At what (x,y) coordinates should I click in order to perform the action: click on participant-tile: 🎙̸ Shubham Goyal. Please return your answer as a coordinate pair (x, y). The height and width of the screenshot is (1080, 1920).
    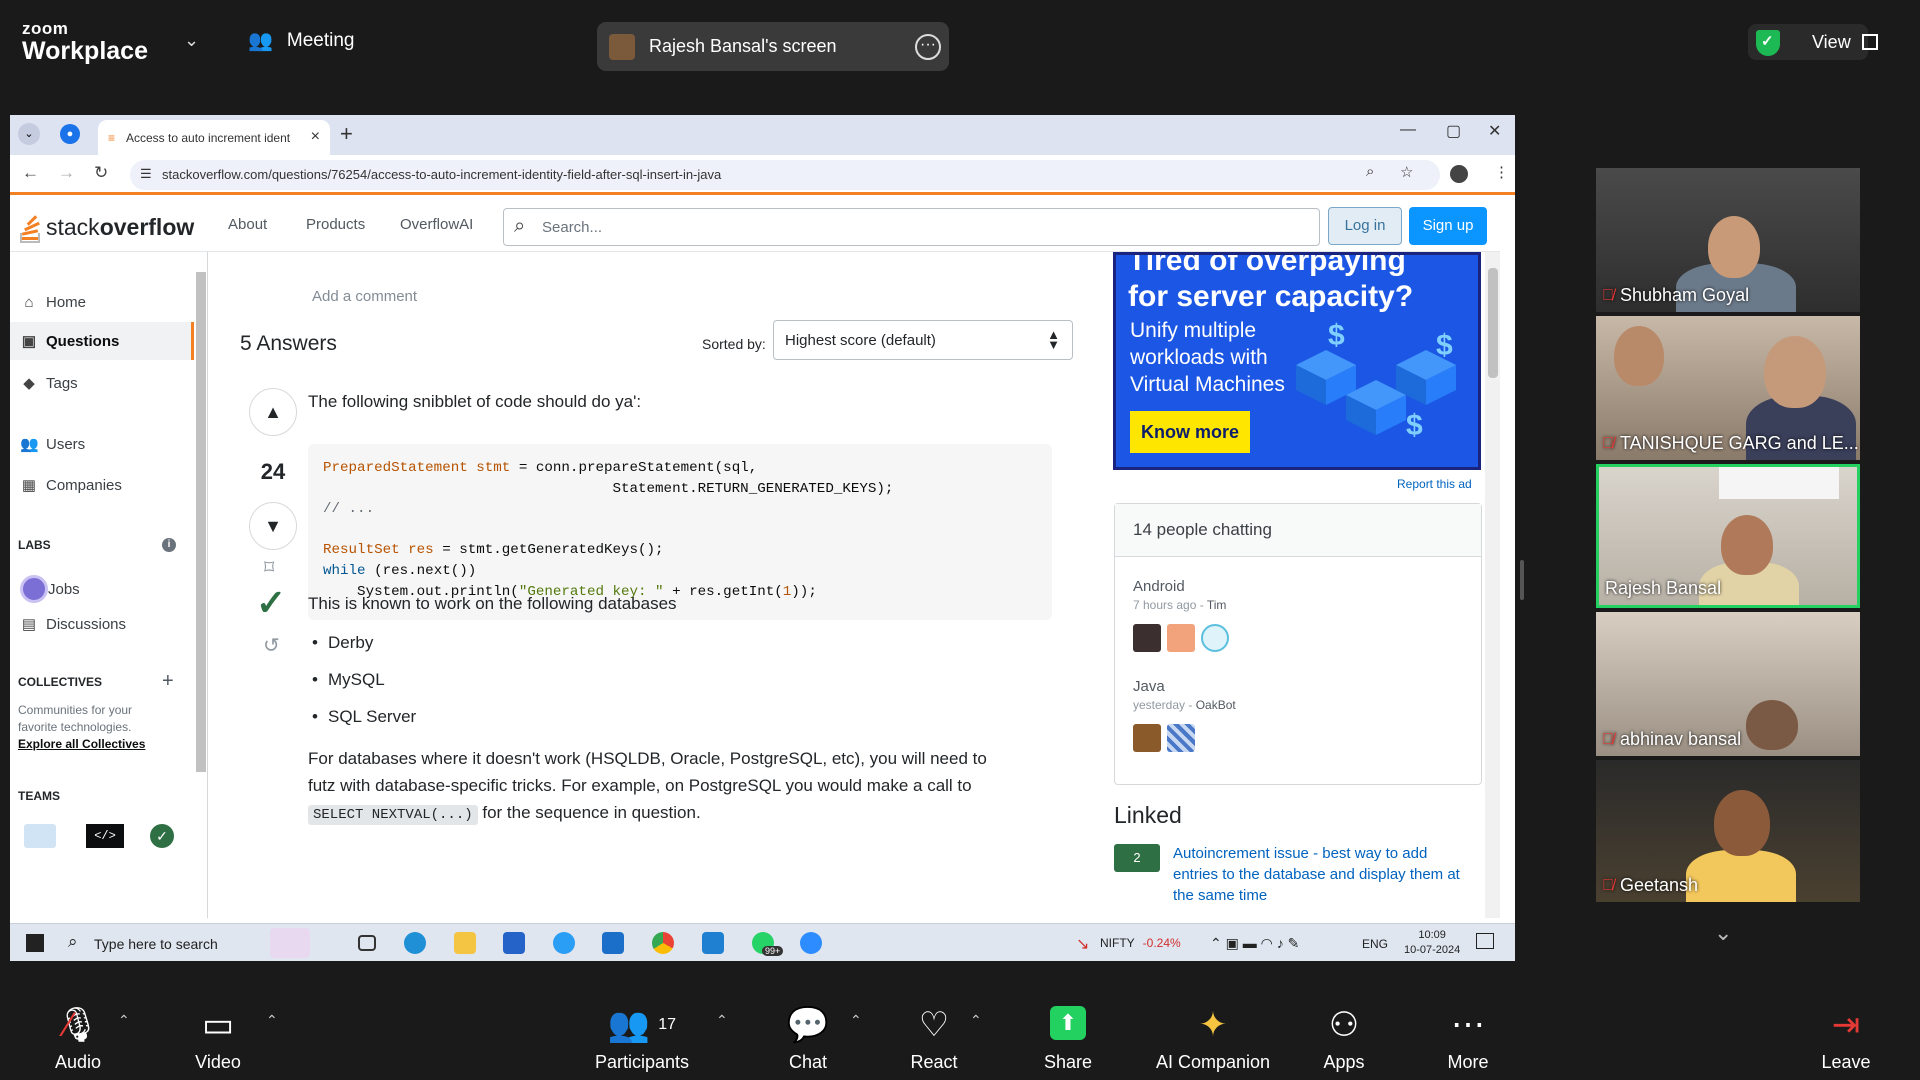
    Looking at the image, I should click on (1728, 240).